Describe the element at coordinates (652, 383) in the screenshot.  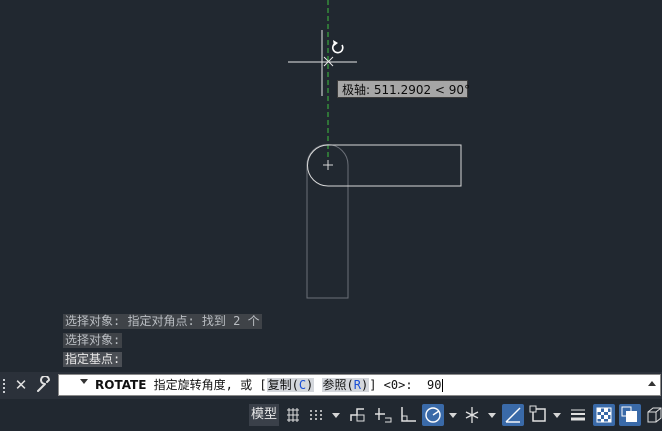
I see `history-expand-chevron-icon` at that location.